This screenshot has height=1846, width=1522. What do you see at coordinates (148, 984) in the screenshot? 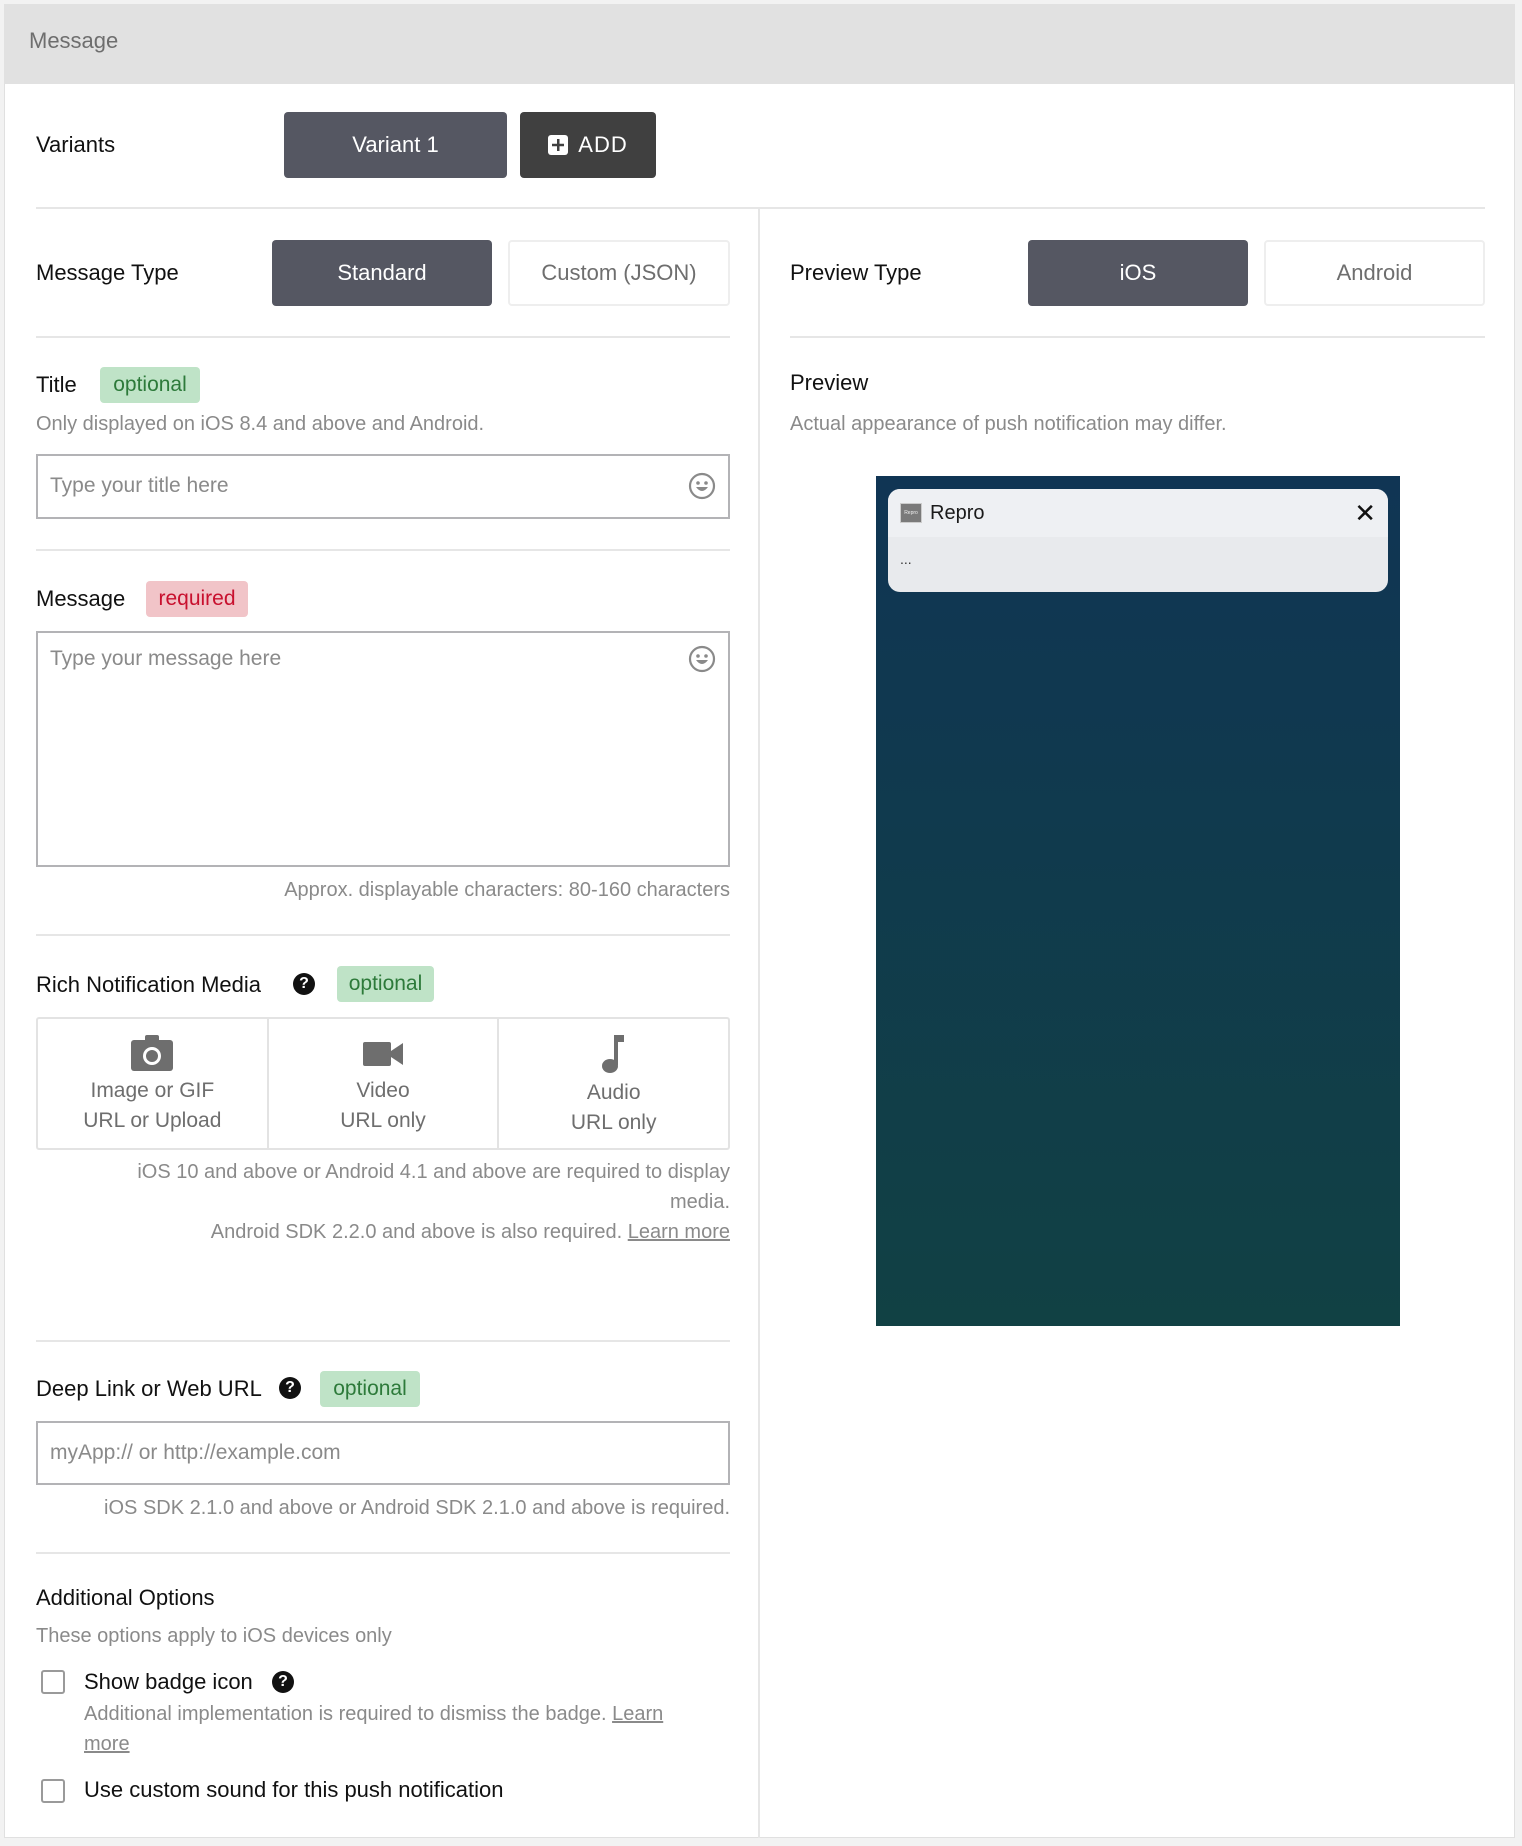
I see `rich-media-label: Rich Notification Media` at bounding box center [148, 984].